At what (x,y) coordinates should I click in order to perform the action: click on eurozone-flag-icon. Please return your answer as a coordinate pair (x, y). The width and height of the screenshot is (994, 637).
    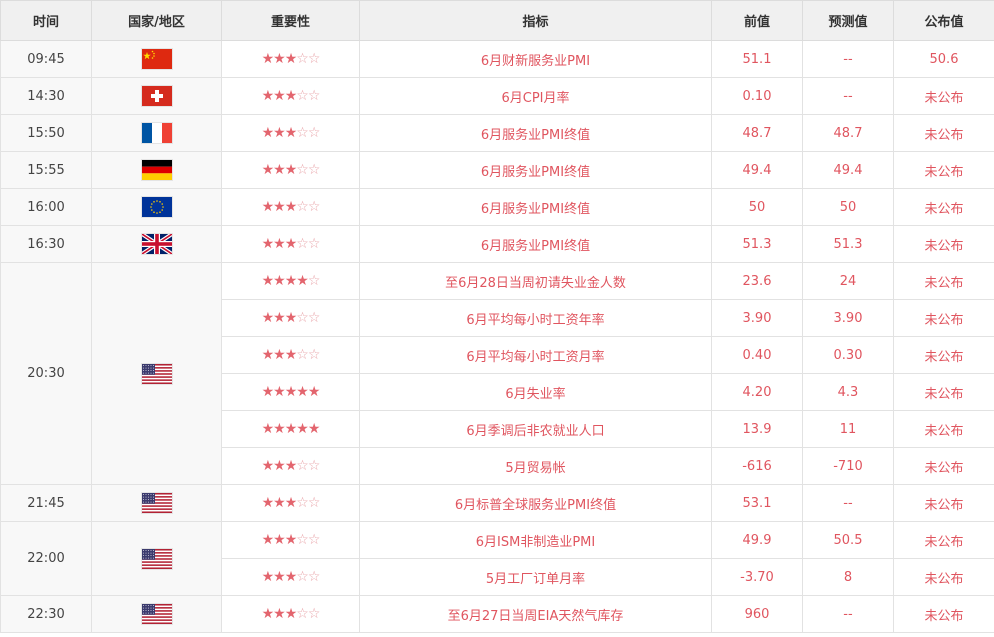
    Looking at the image, I should click on (156, 207).